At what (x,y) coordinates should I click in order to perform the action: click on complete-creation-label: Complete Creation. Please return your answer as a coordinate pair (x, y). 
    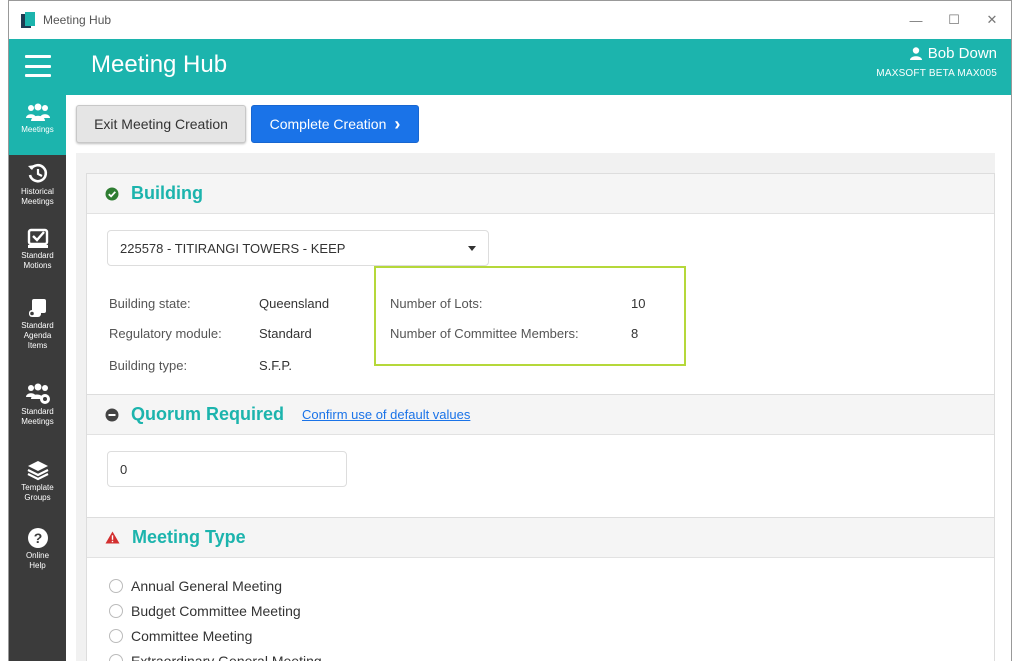
    Looking at the image, I should click on (328, 124).